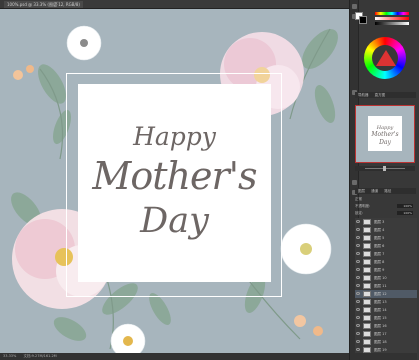  Describe the element at coordinates (380, 334) in the screenshot. I see `layer-name: 图层 17` at that location.